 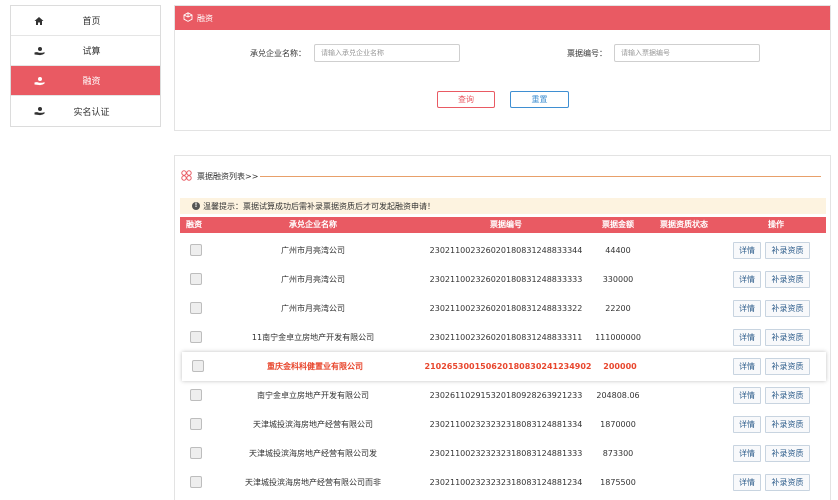 I want to click on sidebar-item-home: 首页, so click(x=85, y=21).